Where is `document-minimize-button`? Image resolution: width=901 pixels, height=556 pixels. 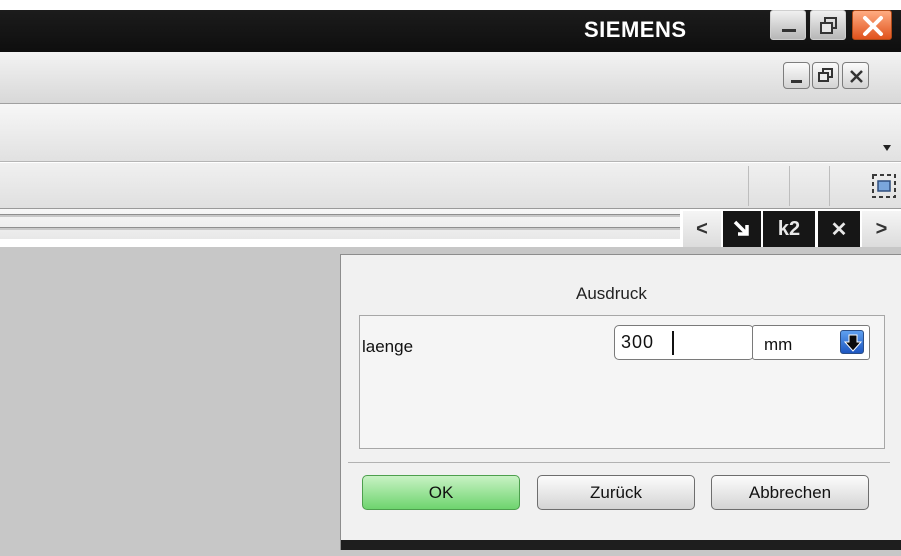 document-minimize-button is located at coordinates (796, 75).